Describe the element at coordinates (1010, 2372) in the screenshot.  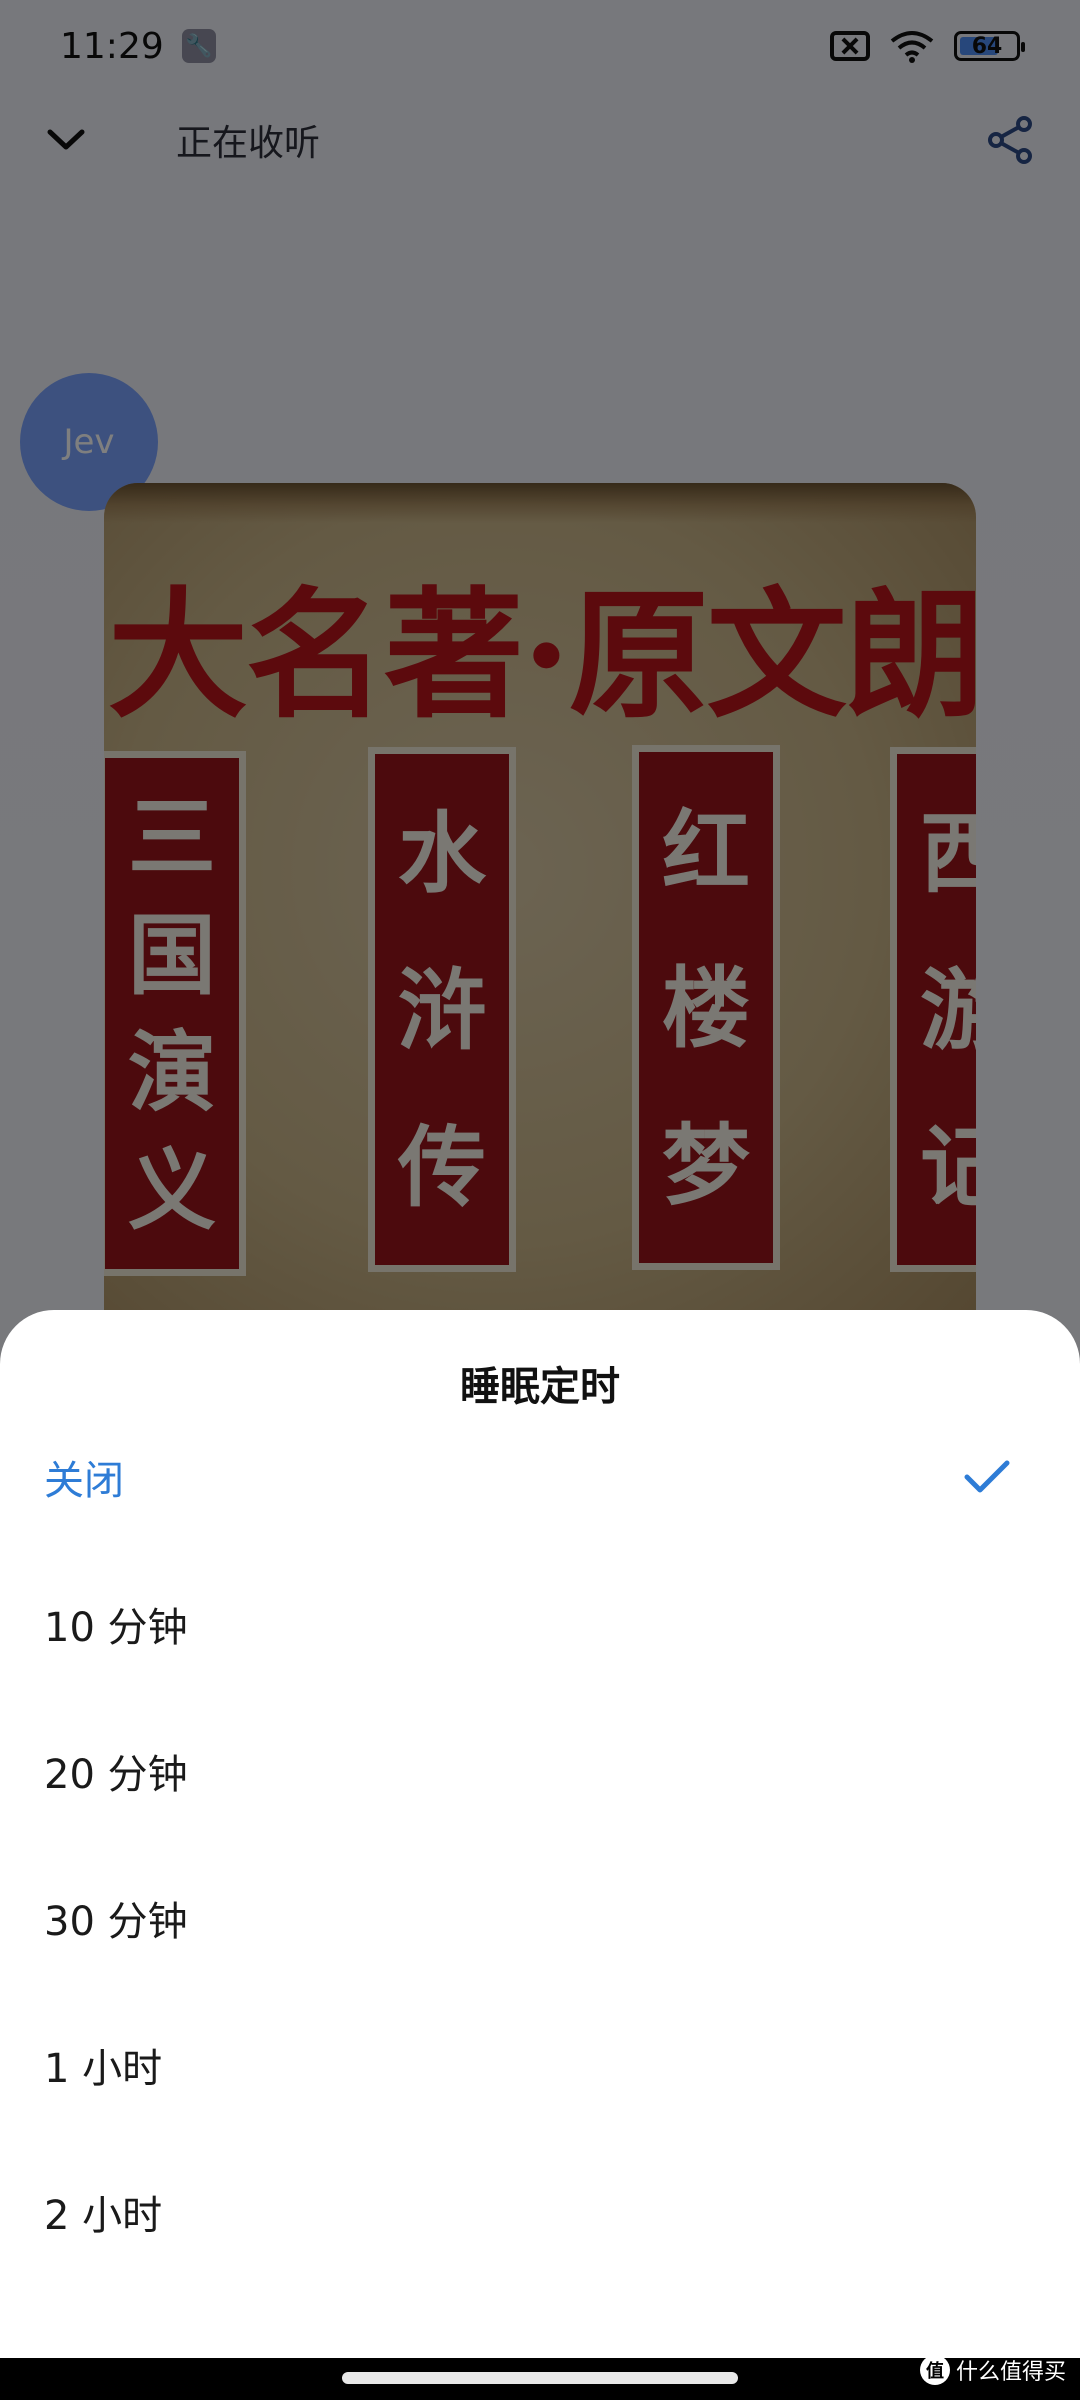
I see `watermark-text: 什么值得买` at that location.